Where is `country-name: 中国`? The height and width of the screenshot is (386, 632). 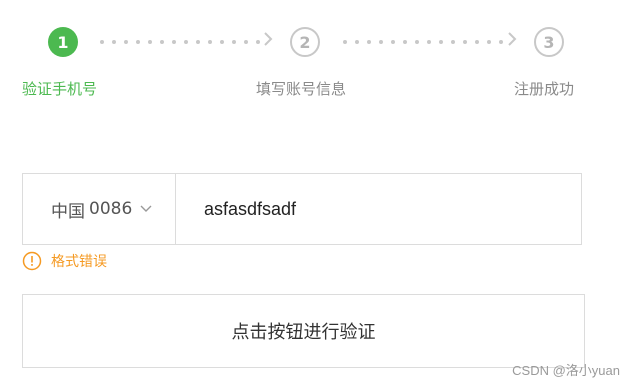 country-name: 中国 is located at coordinates (68, 211).